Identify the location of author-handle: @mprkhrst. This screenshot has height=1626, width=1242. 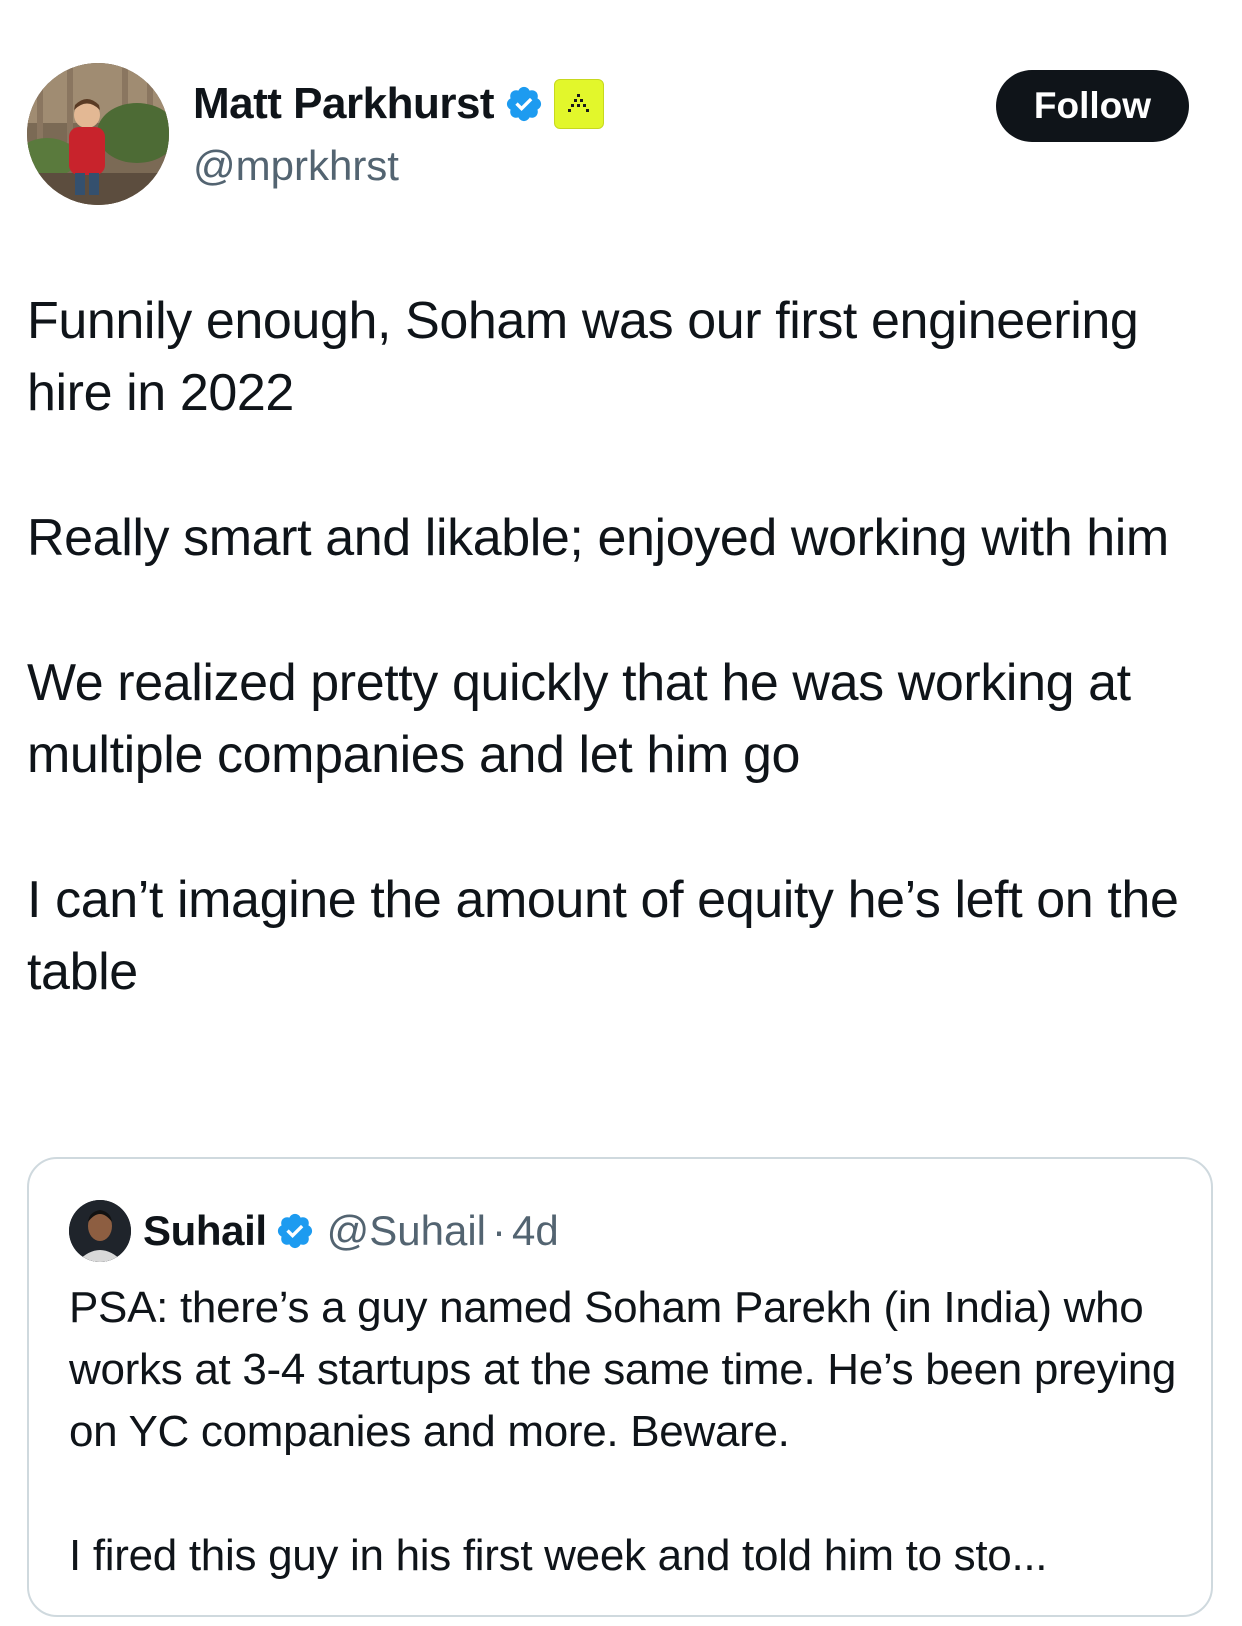
(296, 166).